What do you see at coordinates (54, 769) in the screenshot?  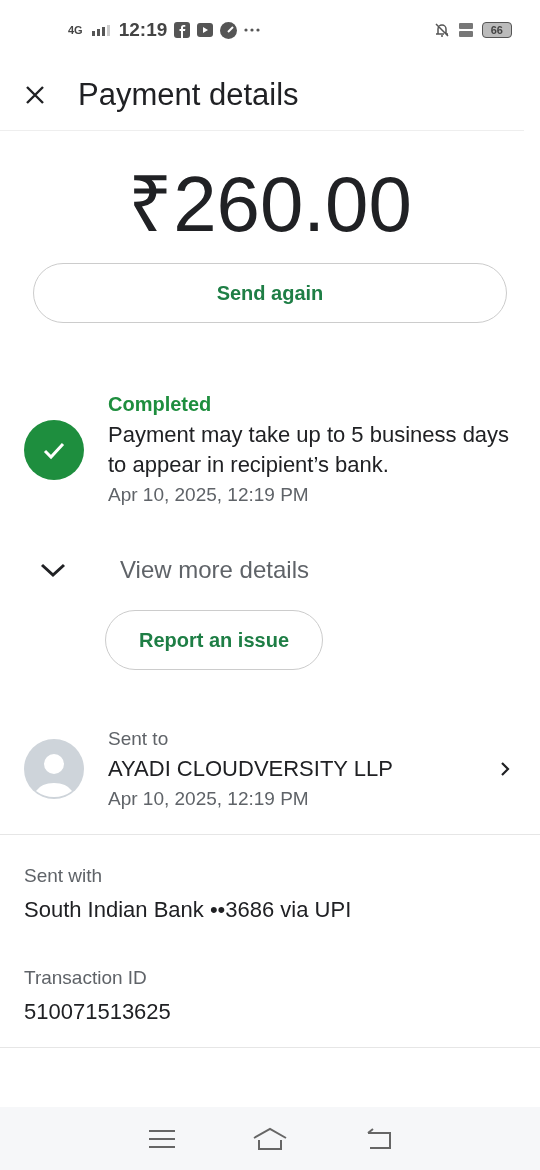 I see `avatar-icon` at bounding box center [54, 769].